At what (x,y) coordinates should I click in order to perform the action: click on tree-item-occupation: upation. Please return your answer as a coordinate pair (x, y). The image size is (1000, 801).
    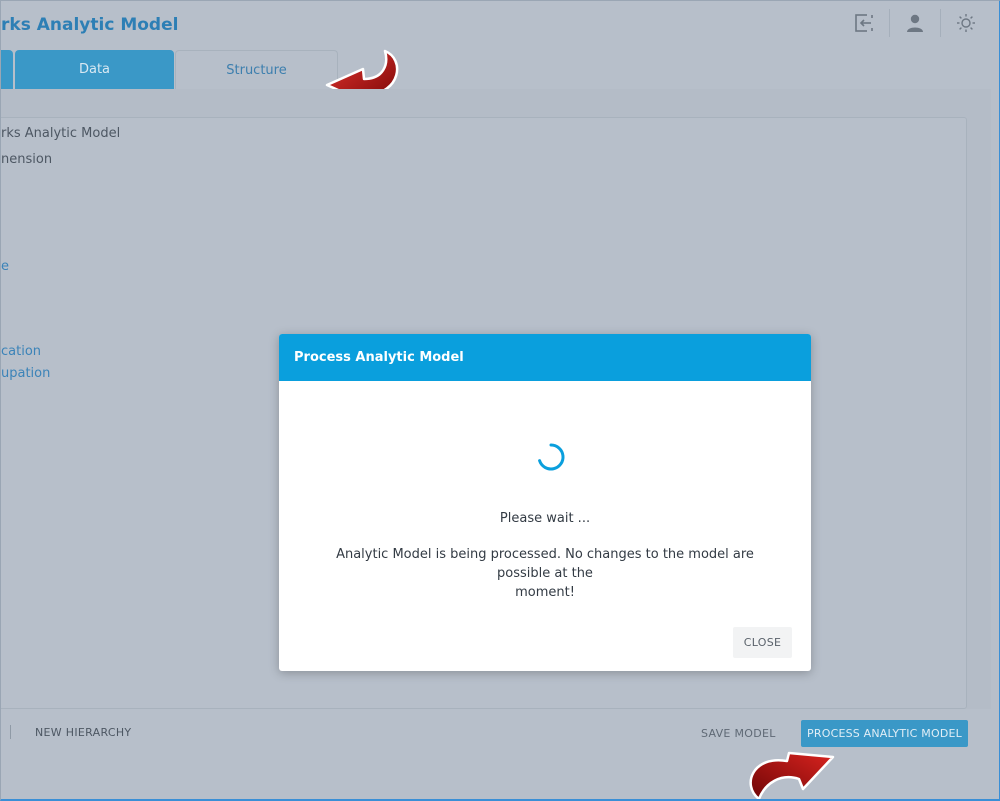
    Looking at the image, I should click on (25, 373).